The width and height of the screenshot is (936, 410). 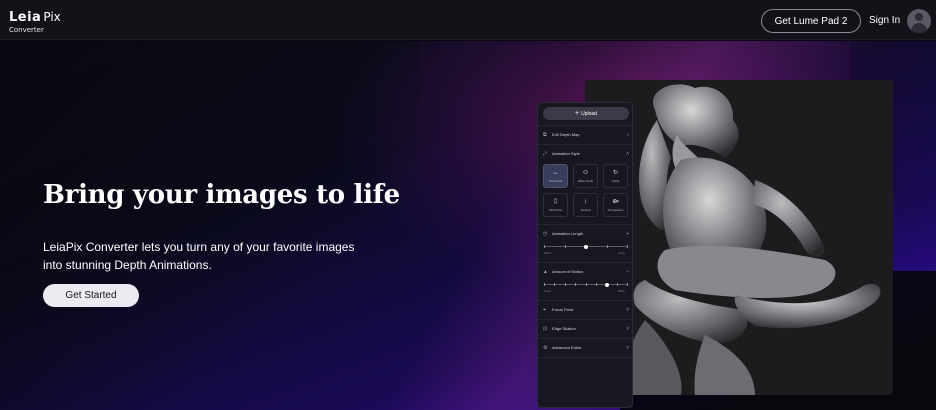 What do you see at coordinates (615, 201) in the screenshot?
I see `perspective-icon: ⟴` at bounding box center [615, 201].